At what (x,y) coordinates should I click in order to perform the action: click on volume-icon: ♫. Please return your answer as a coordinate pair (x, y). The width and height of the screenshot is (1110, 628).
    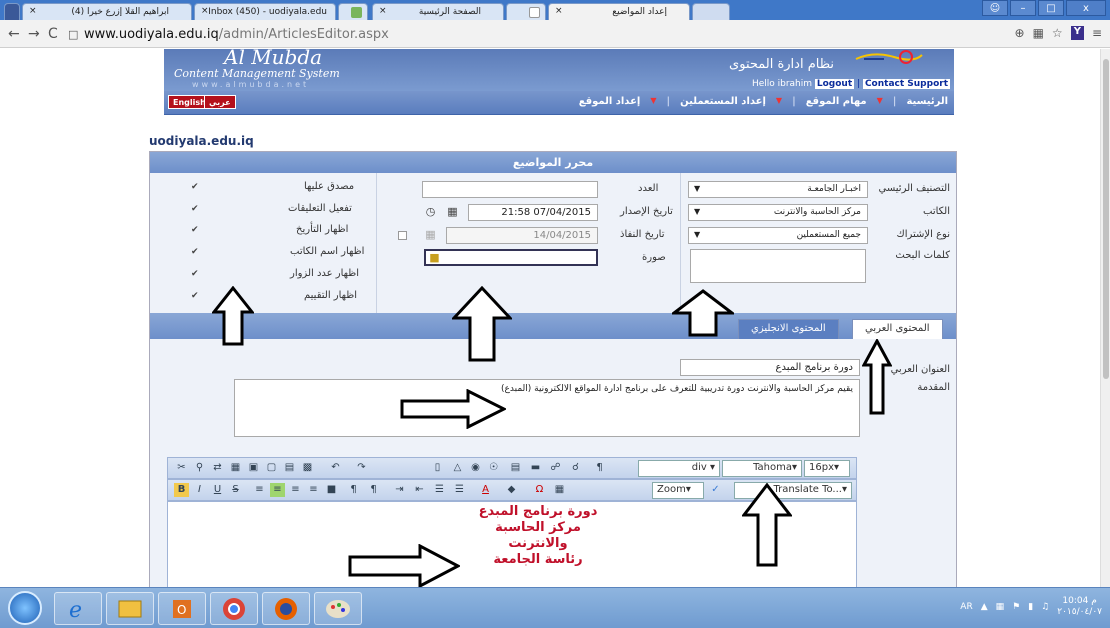
    Looking at the image, I should click on (1045, 607).